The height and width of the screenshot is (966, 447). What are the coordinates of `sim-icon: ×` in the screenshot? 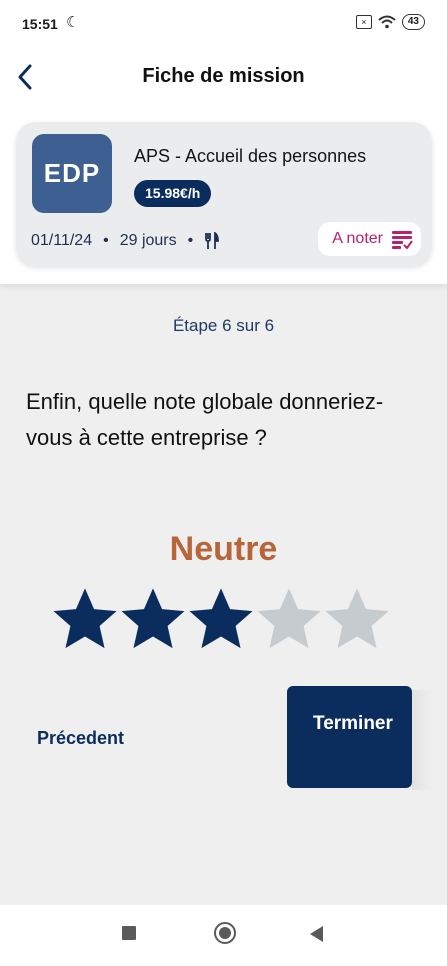 It's located at (363, 22).